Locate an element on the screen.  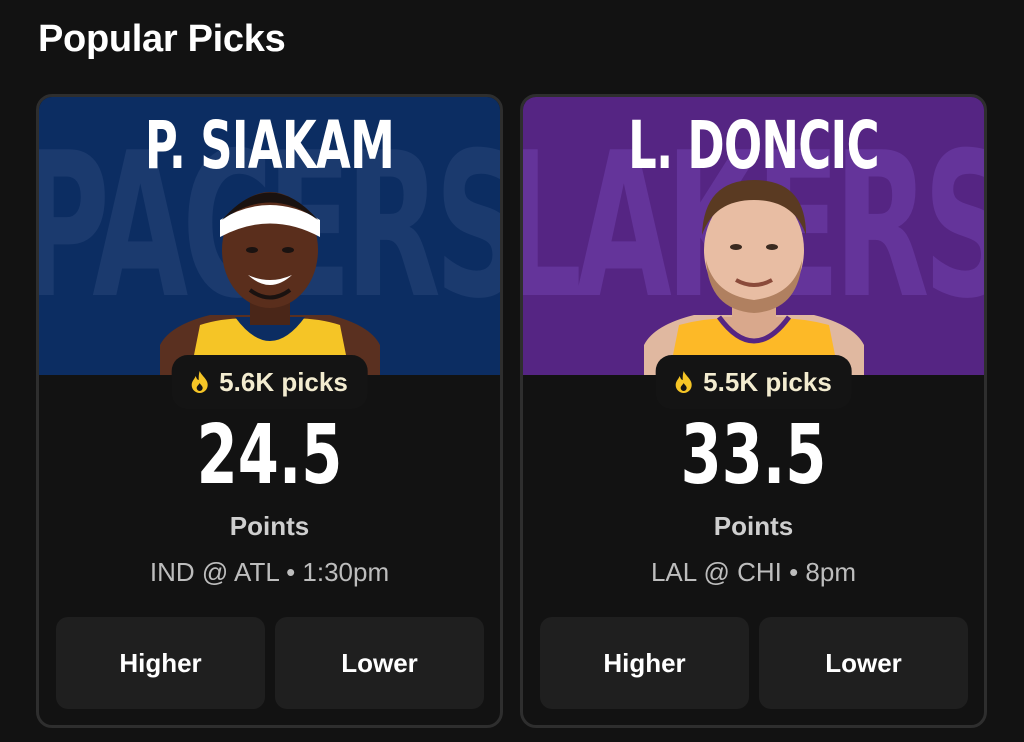
section-title: Popular Picks is located at coordinates (162, 39).